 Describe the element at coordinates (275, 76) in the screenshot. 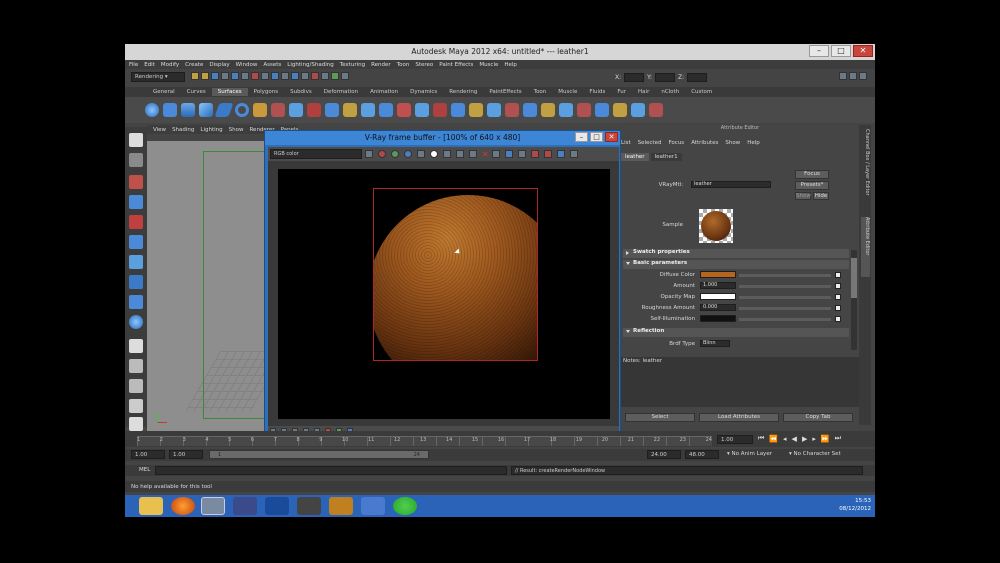

I see `snap-point-icon` at that location.